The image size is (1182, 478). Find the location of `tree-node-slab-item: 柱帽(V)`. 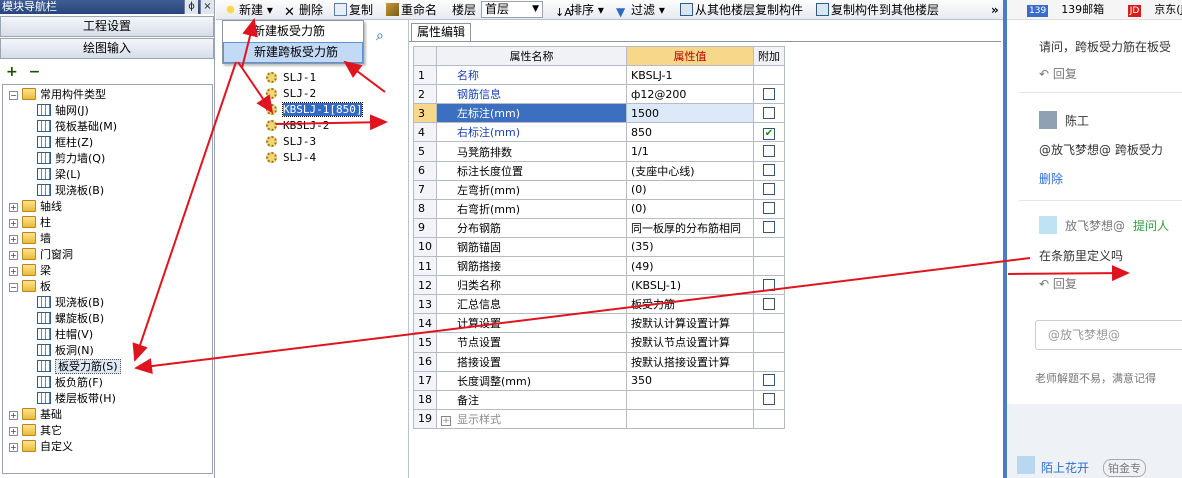

tree-node-slab-item: 柱帽(V) is located at coordinates (65, 335).